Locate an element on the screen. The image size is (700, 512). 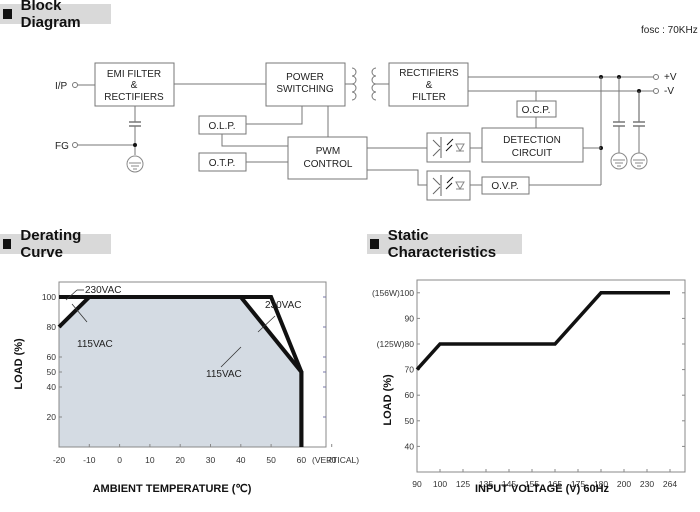
svg-text: O.V.P. is located at coordinates (504, 186).